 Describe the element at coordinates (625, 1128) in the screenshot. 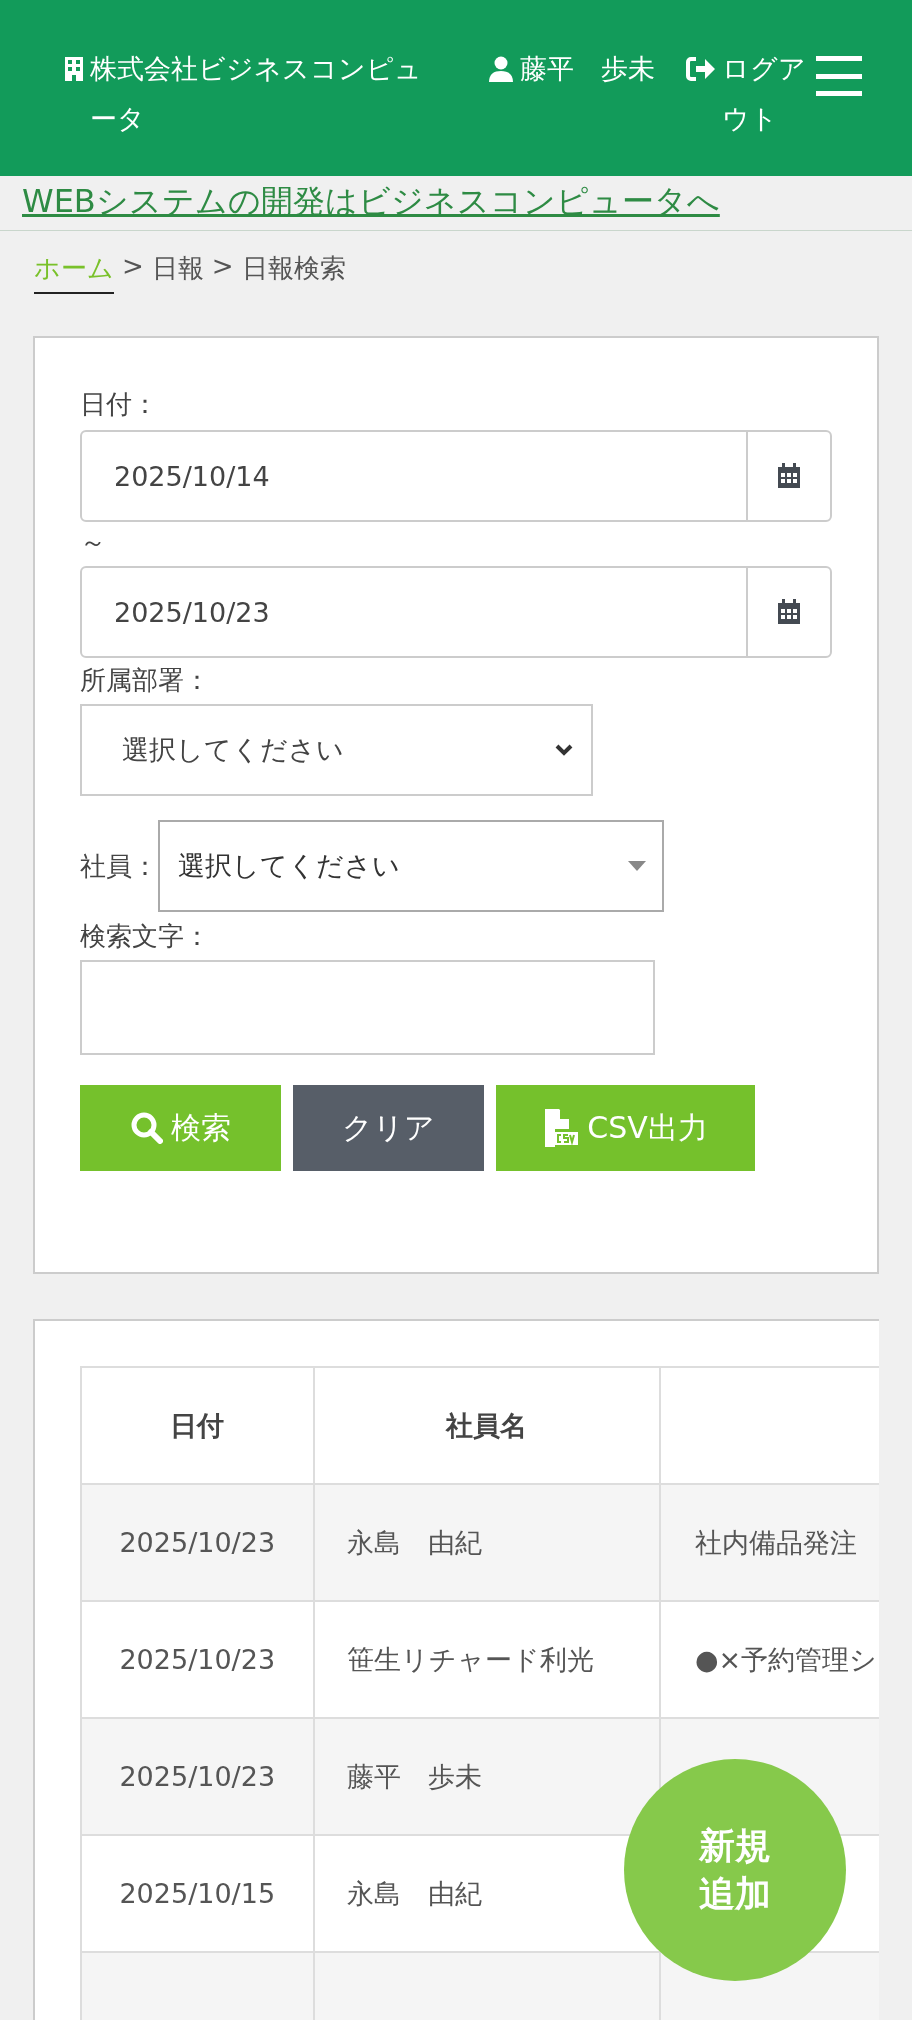

I see `csv-button: CSV出力` at that location.